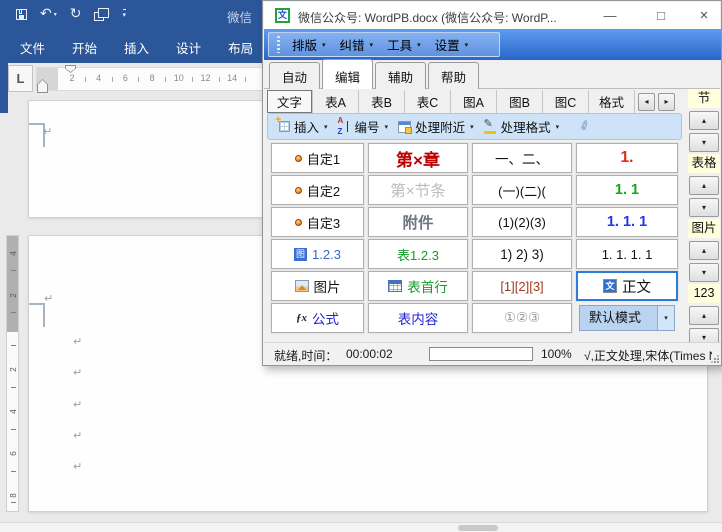 The height and width of the screenshot is (532, 722). What do you see at coordinates (317, 158) in the screenshot?
I see `custom-style-1-button: 自定1` at bounding box center [317, 158].